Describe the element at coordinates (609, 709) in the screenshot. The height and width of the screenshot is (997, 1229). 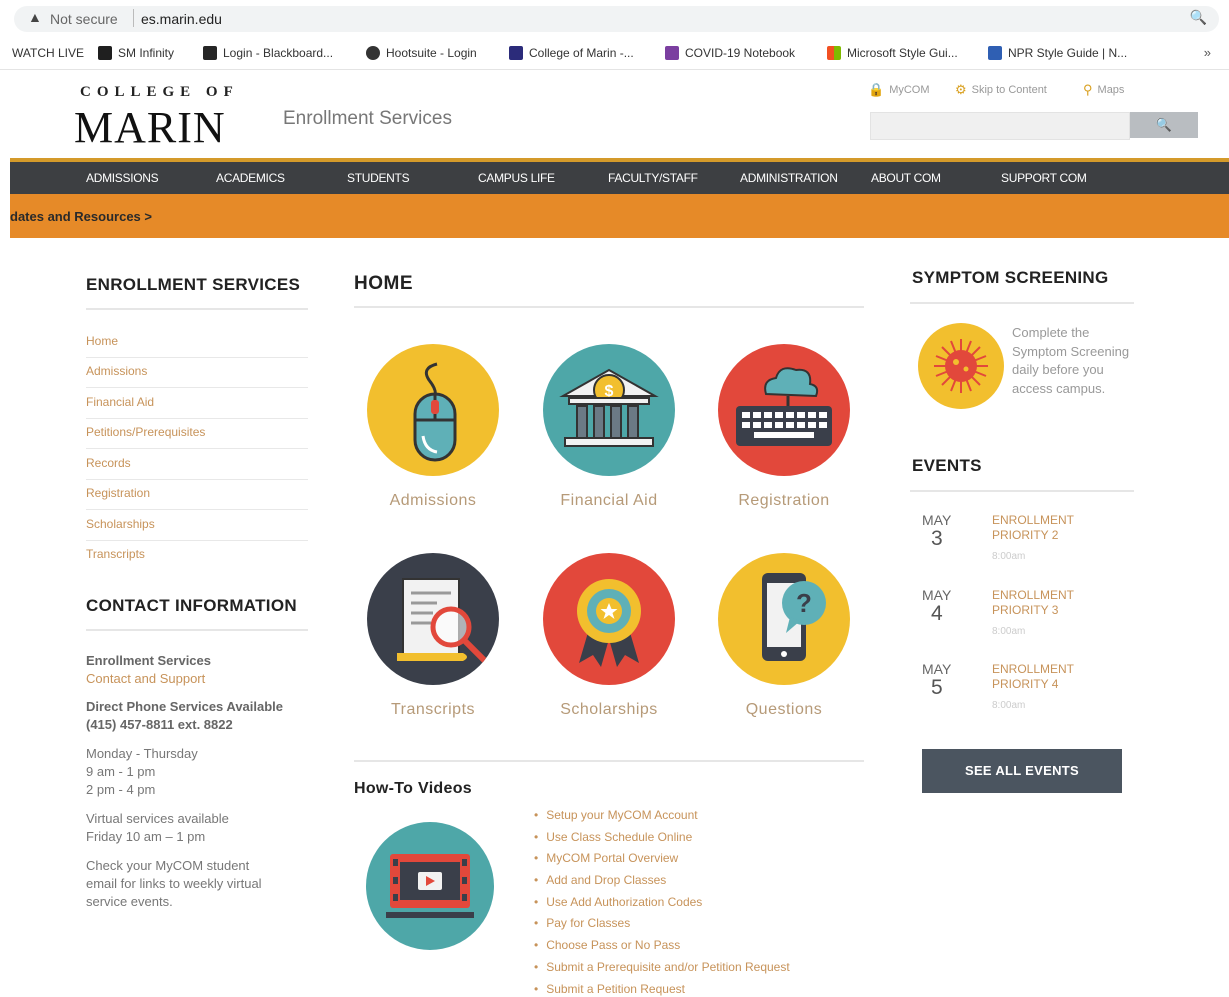
I see `tile-label: Scholarships` at that location.